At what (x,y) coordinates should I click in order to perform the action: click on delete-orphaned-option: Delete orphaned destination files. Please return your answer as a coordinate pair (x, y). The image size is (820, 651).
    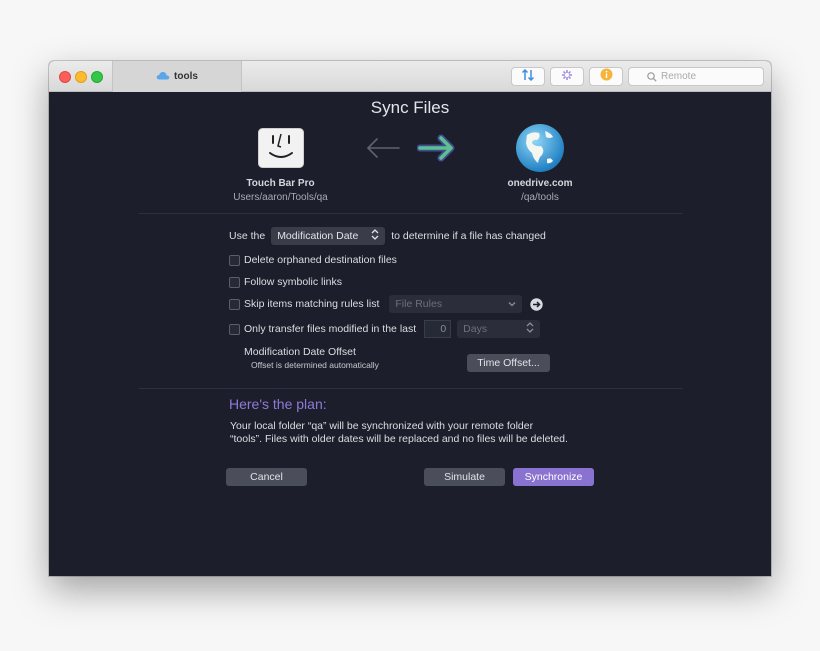
    Looking at the image, I should click on (313, 260).